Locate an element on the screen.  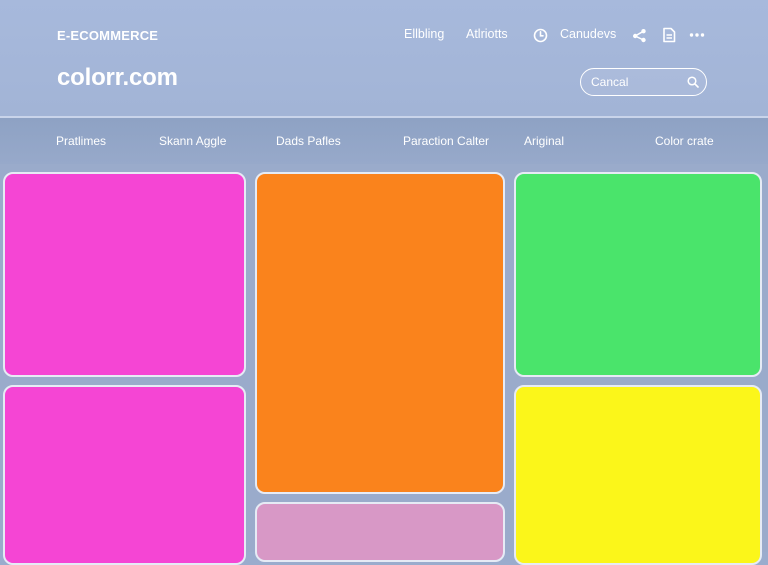
more-icon is located at coordinates (697, 35).